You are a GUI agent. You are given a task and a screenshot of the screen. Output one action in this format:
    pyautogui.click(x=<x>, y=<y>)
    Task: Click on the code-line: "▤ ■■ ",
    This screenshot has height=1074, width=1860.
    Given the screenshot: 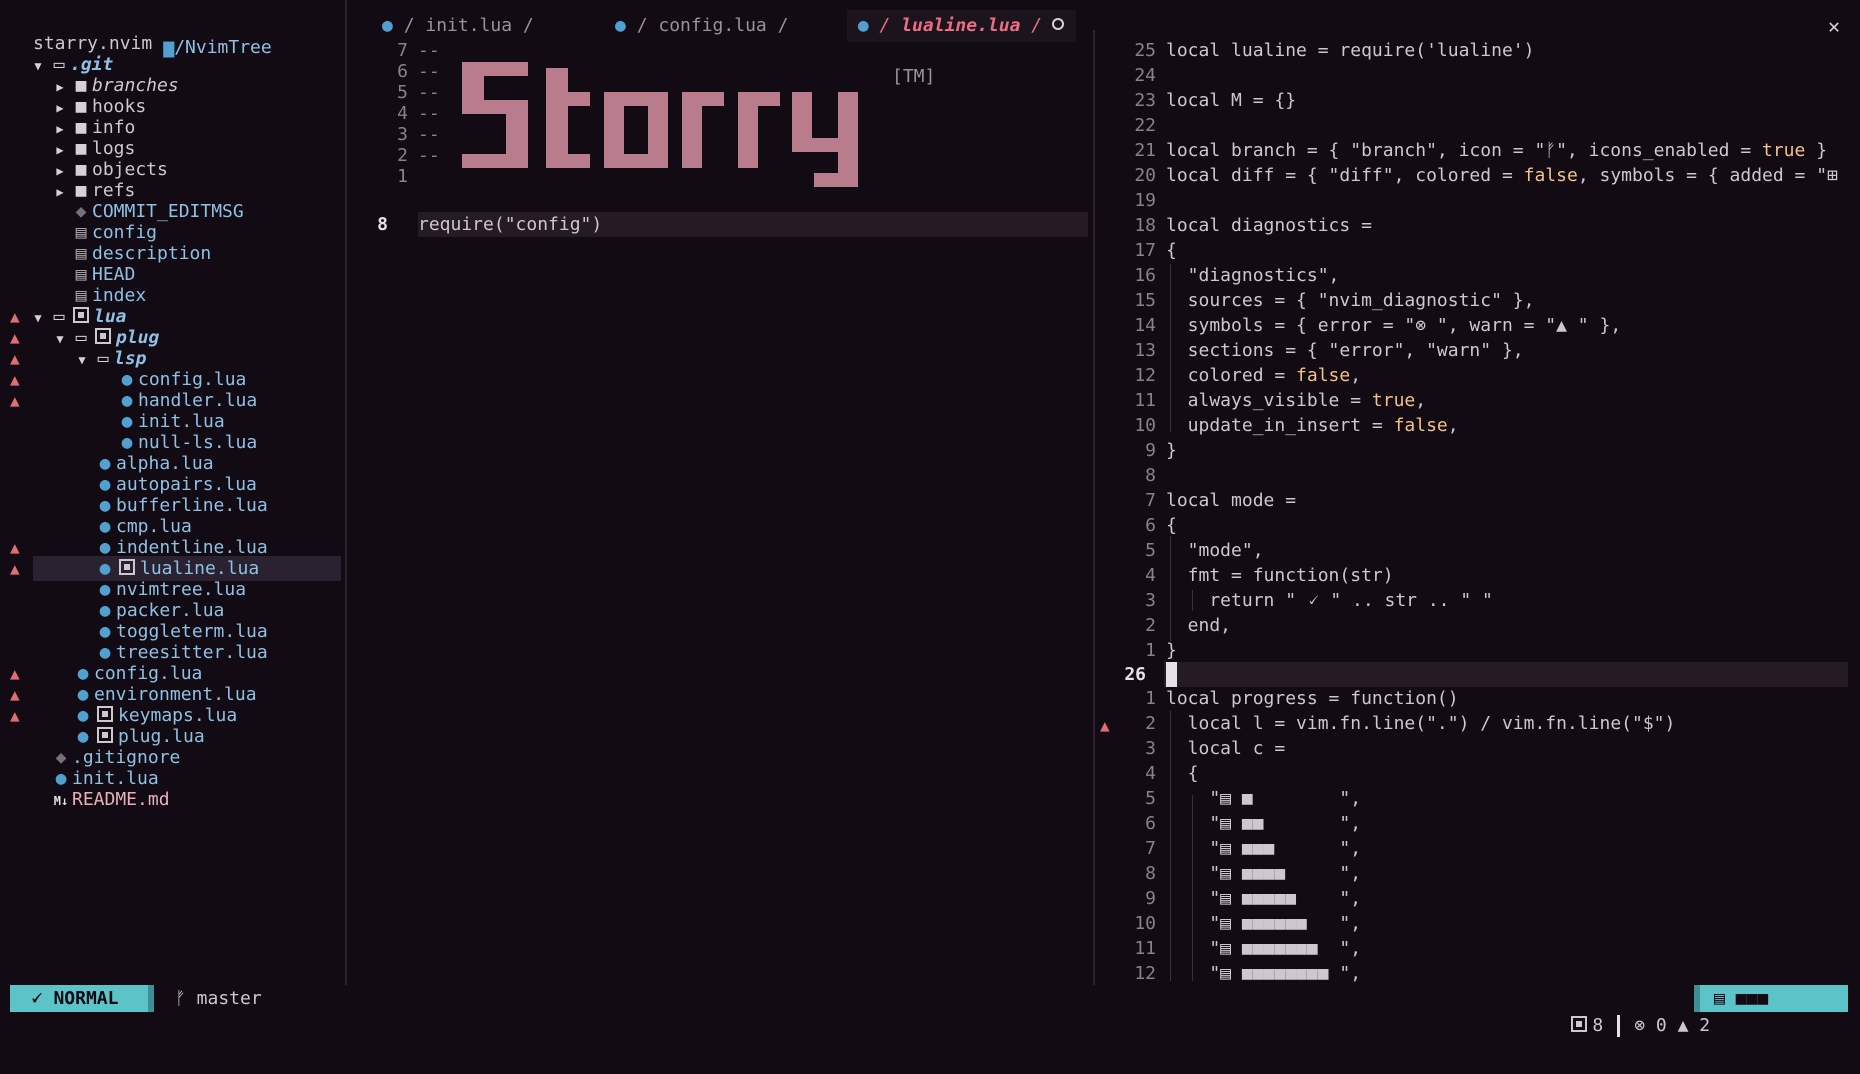 What is the action you would take?
    pyautogui.click(x=1264, y=823)
    